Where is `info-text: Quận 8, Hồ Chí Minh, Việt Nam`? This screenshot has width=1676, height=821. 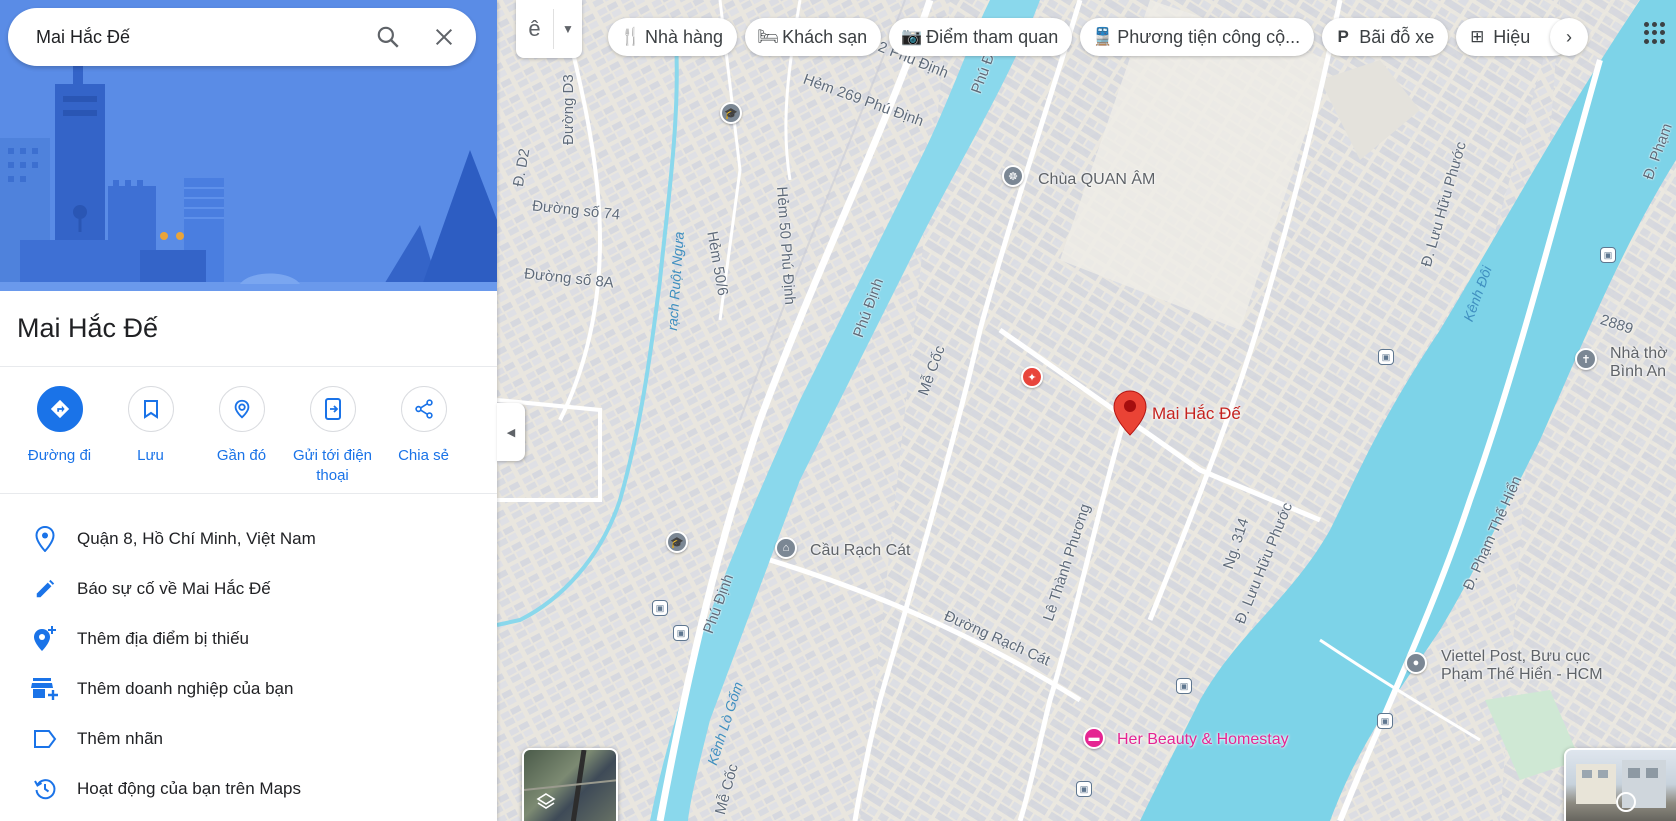 info-text: Quận 8, Hồ Chí Minh, Việt Nam is located at coordinates (196, 538).